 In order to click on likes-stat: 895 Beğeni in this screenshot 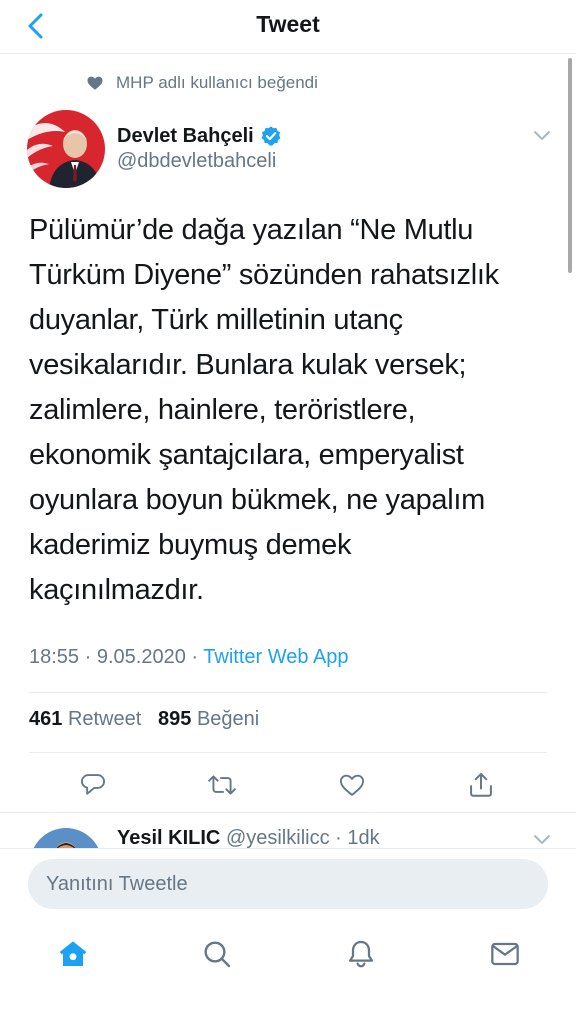, I will do `click(208, 719)`.